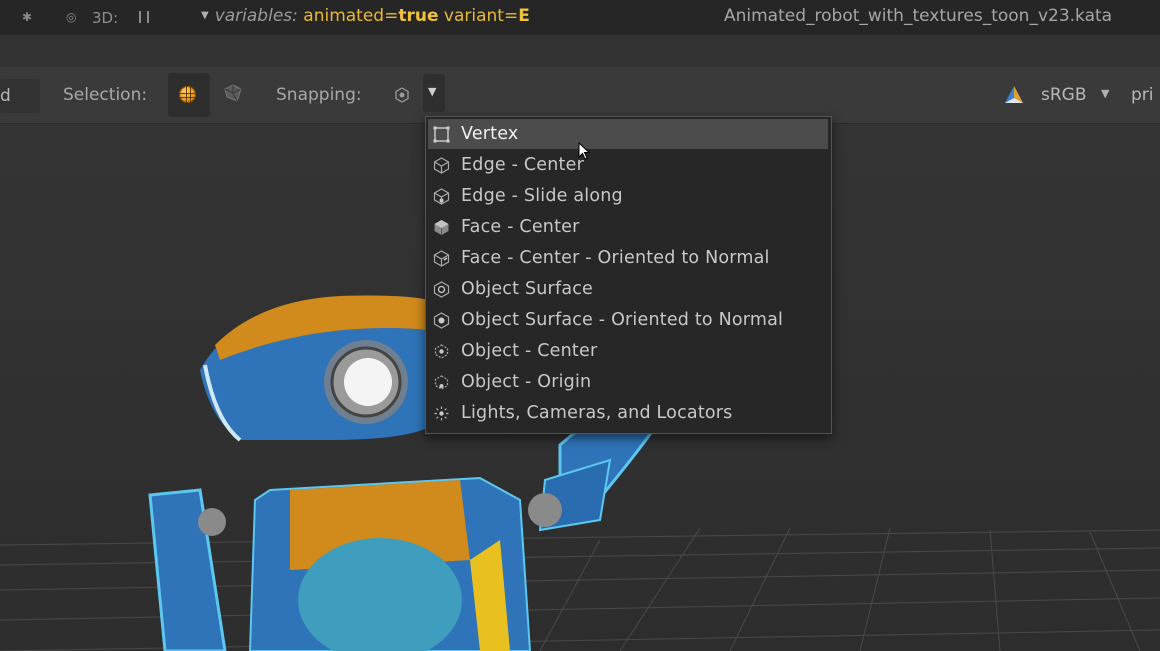 The height and width of the screenshot is (651, 1160). I want to click on color-management-icon, so click(1014, 95).